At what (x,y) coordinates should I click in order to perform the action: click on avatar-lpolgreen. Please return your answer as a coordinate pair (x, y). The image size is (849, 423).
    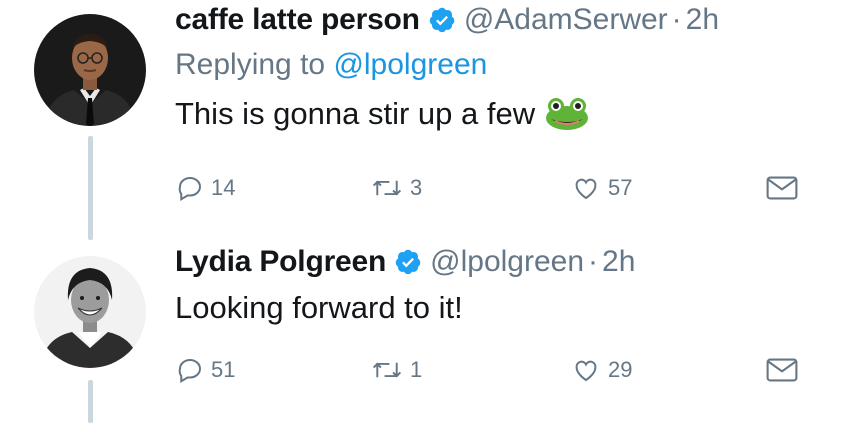
    Looking at the image, I should click on (90, 312).